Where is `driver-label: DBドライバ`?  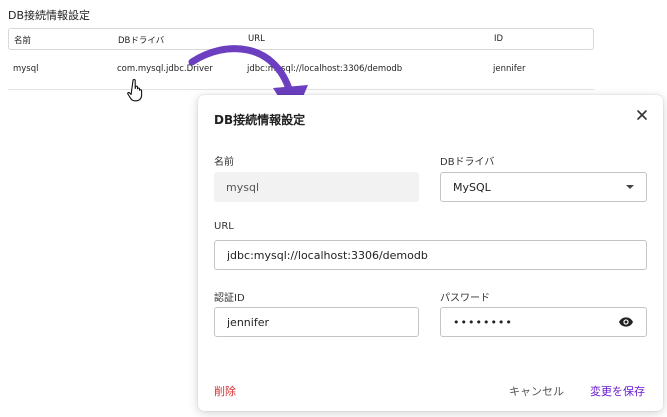 driver-label: DBドライバ is located at coordinates (467, 162).